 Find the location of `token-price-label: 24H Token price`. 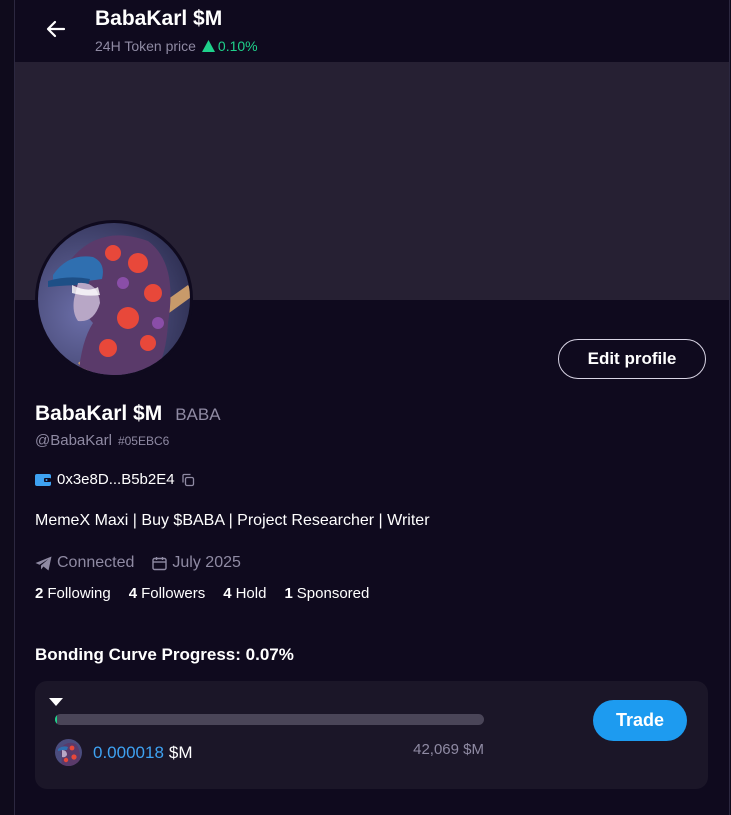

token-price-label: 24H Token price is located at coordinates (145, 46).